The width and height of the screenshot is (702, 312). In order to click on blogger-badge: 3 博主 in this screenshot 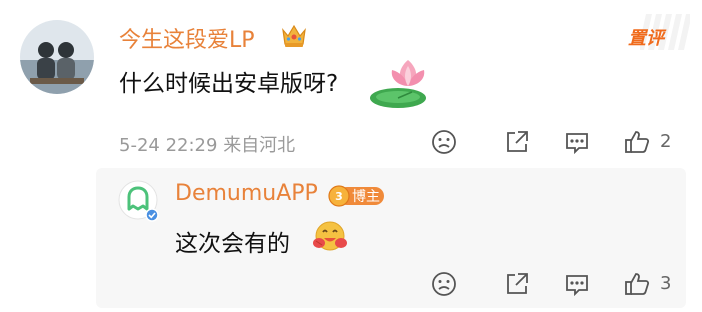, I will do `click(356, 196)`.